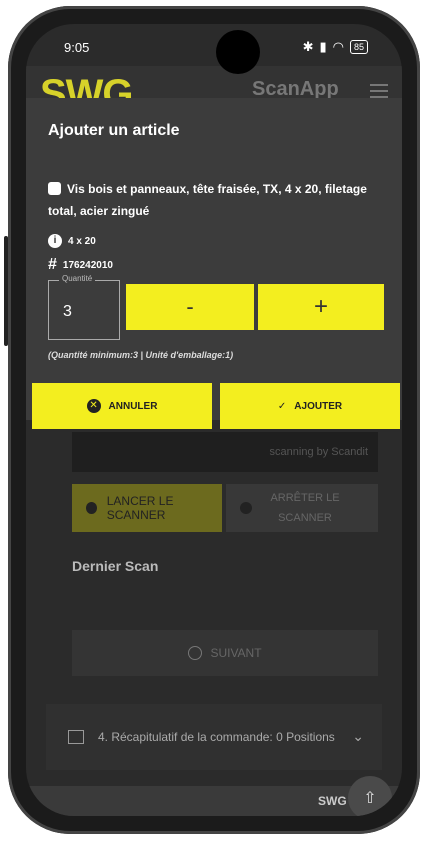 The image size is (428, 841). What do you see at coordinates (225, 452) in the screenshot?
I see `scanner-preview: scanning by Scandit` at bounding box center [225, 452].